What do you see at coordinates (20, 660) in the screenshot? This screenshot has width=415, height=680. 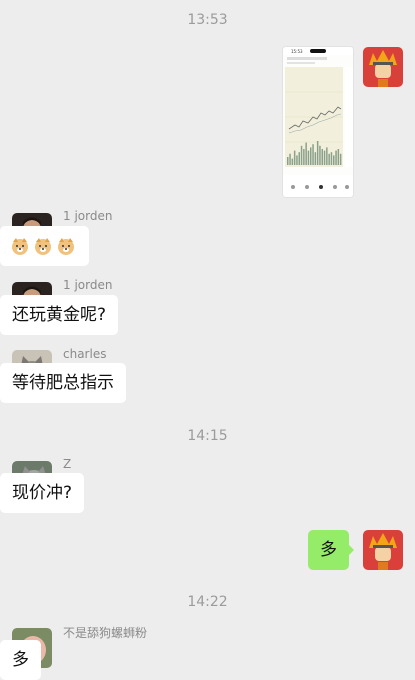 I see `message-bubble: 多` at bounding box center [20, 660].